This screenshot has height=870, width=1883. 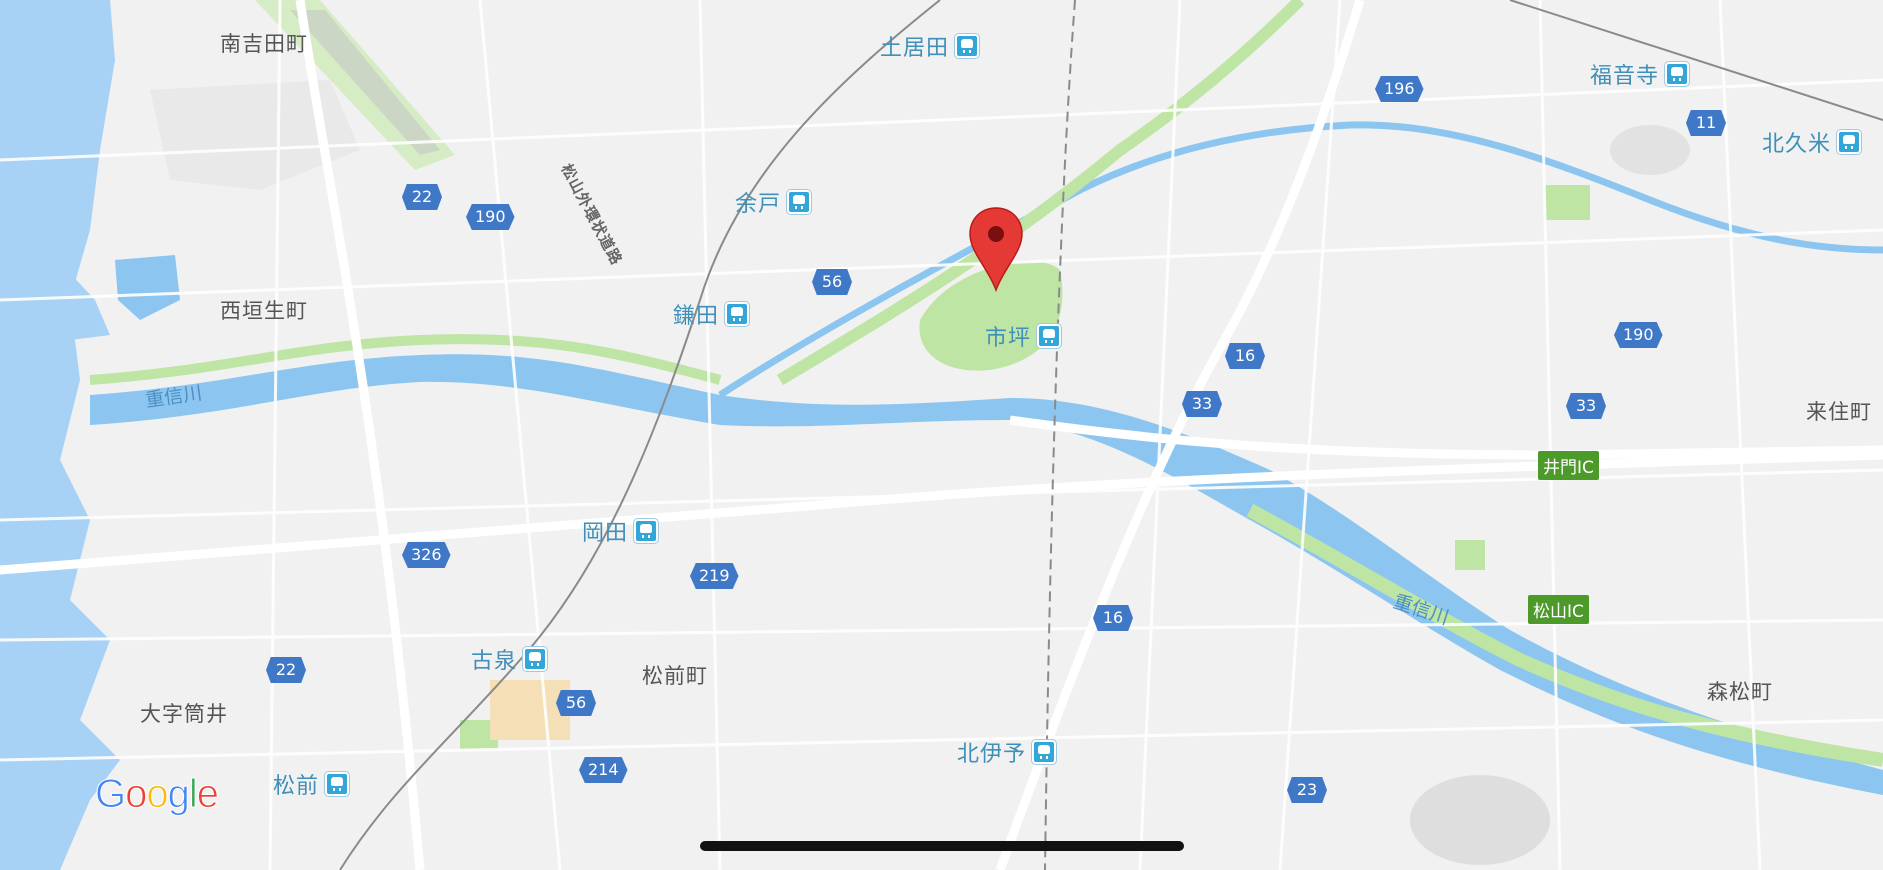 I want to click on station-yodo: 余戸, so click(x=773, y=202).